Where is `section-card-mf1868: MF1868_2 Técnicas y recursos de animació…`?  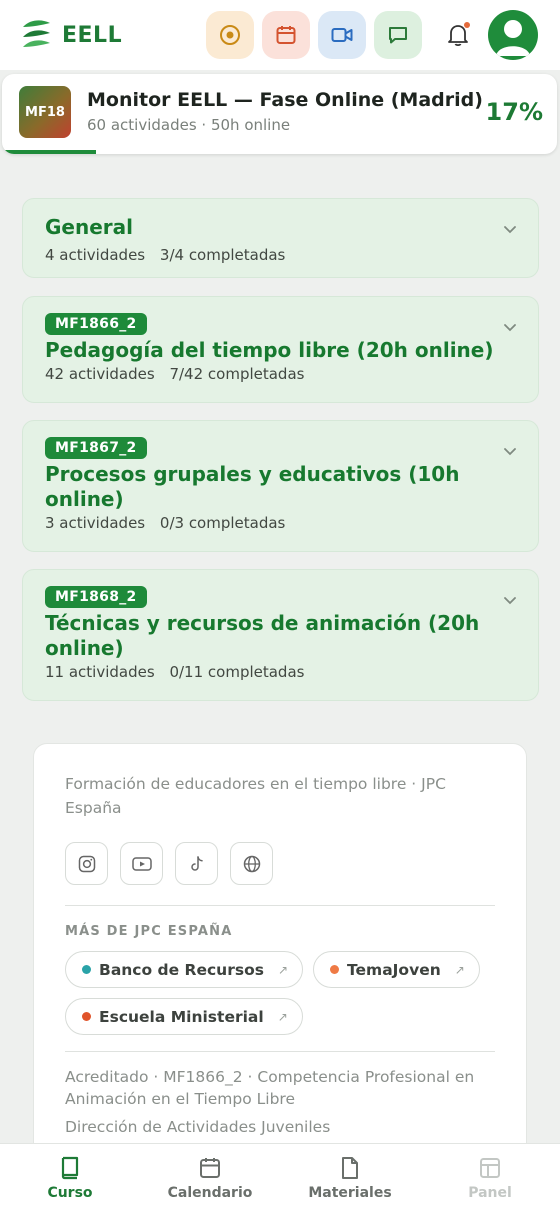 section-card-mf1868: MF1868_2 Técnicas y recursos de animació… is located at coordinates (280, 635).